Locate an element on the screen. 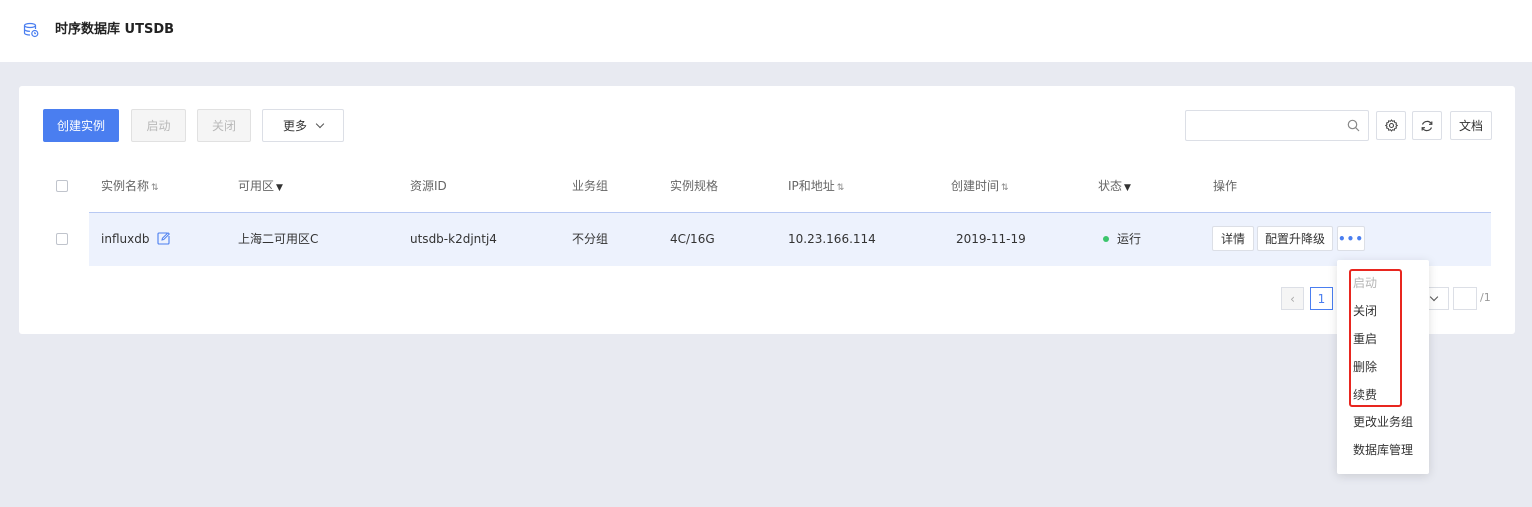 This screenshot has height=507, width=1532. upgrade-button: 配置升降级 is located at coordinates (1295, 238).